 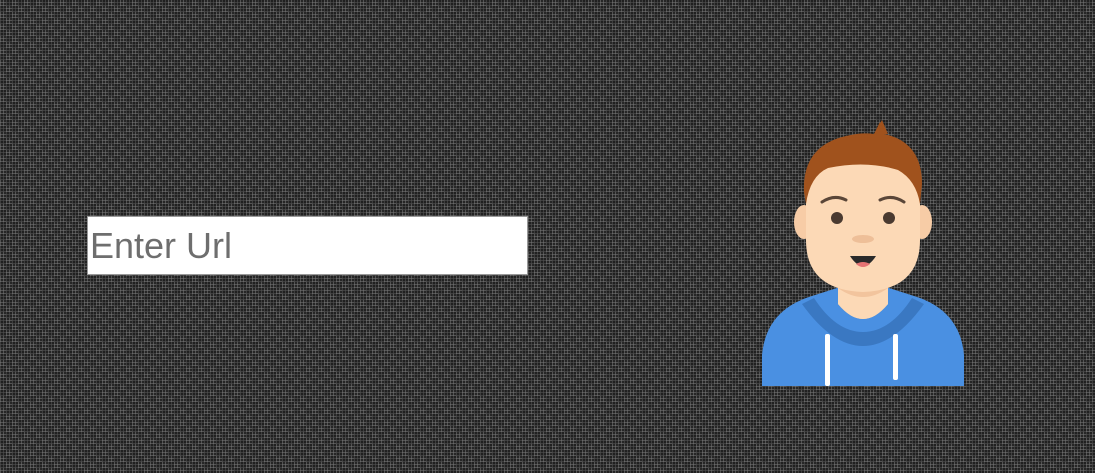 I want to click on url-input, so click(x=307, y=245).